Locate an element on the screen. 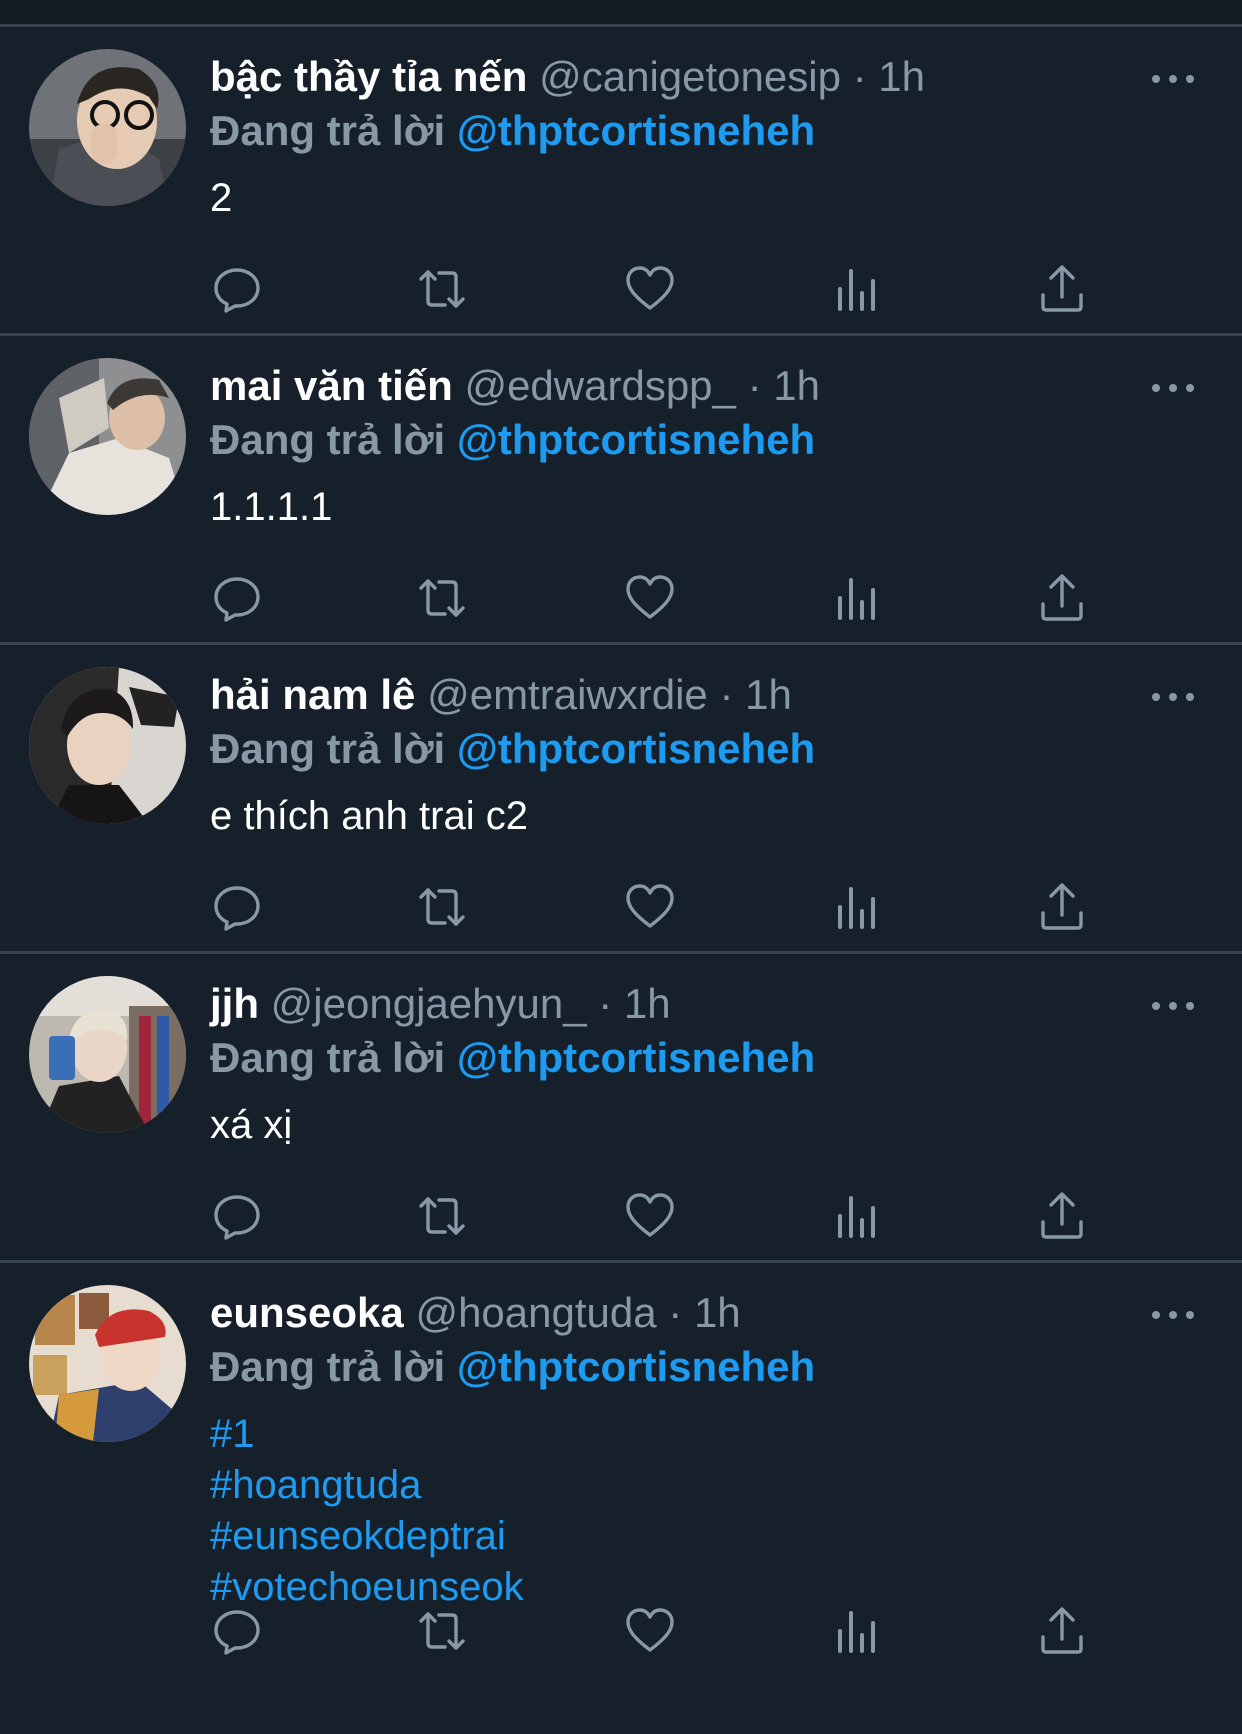 This screenshot has height=1734, width=1242. tweet-text: 2 is located at coordinates (221, 198).